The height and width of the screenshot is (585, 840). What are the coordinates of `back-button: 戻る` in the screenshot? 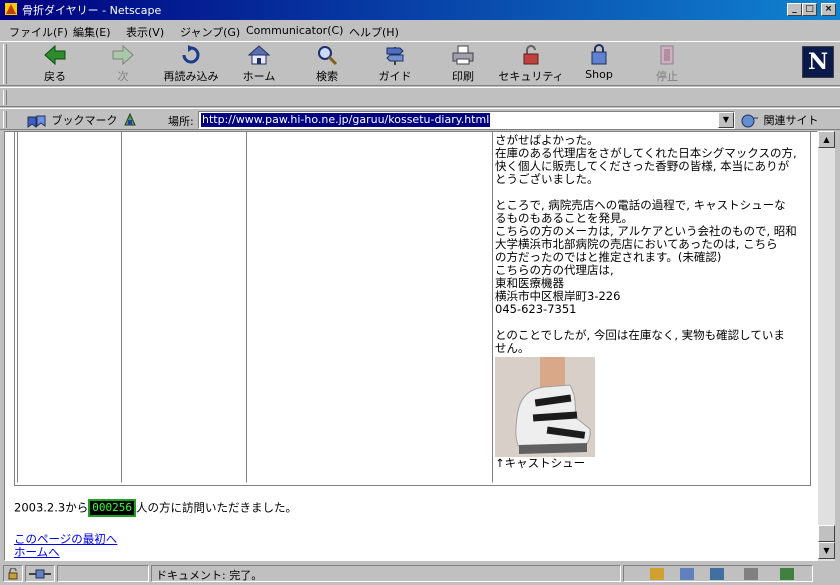 It's located at (55, 64).